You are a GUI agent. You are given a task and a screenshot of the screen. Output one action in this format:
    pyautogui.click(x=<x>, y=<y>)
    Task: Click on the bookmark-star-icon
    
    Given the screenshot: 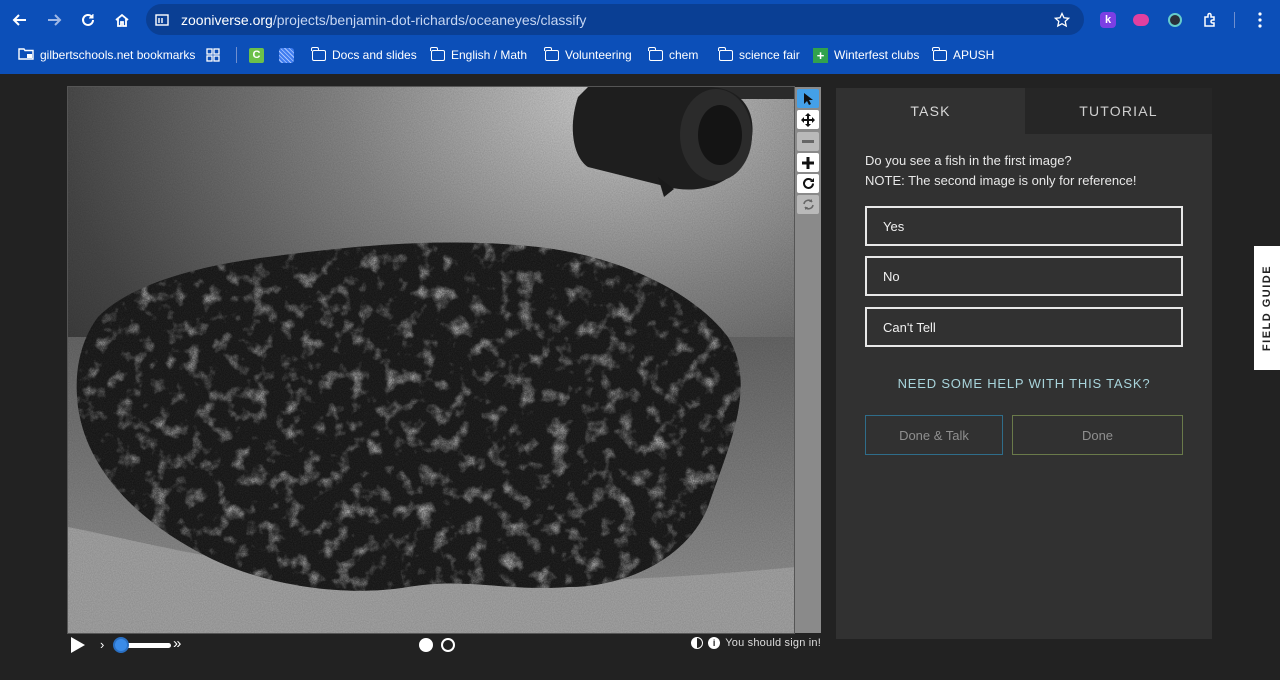 What is the action you would take?
    pyautogui.click(x=1062, y=20)
    